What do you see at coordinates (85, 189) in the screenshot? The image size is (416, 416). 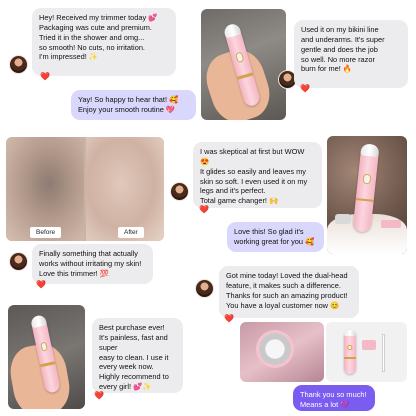 I see `before-after-photo: Before After` at bounding box center [85, 189].